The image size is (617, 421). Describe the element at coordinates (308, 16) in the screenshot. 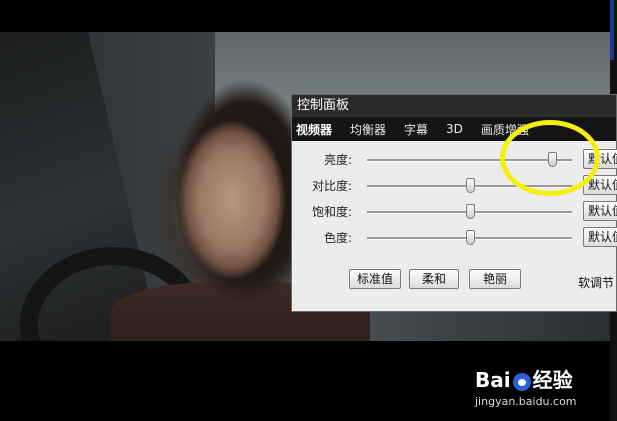

I see `video-top-letterbox` at that location.